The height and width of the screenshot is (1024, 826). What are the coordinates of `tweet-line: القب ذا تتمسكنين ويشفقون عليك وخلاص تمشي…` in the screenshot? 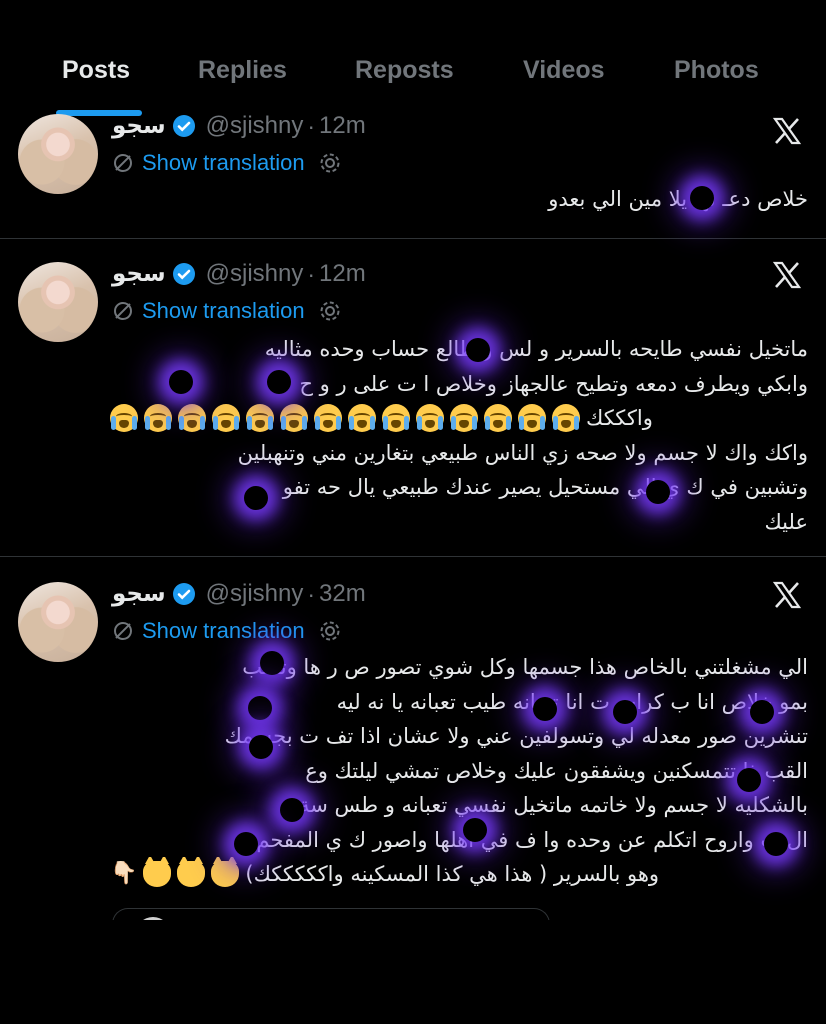 It's located at (556, 770).